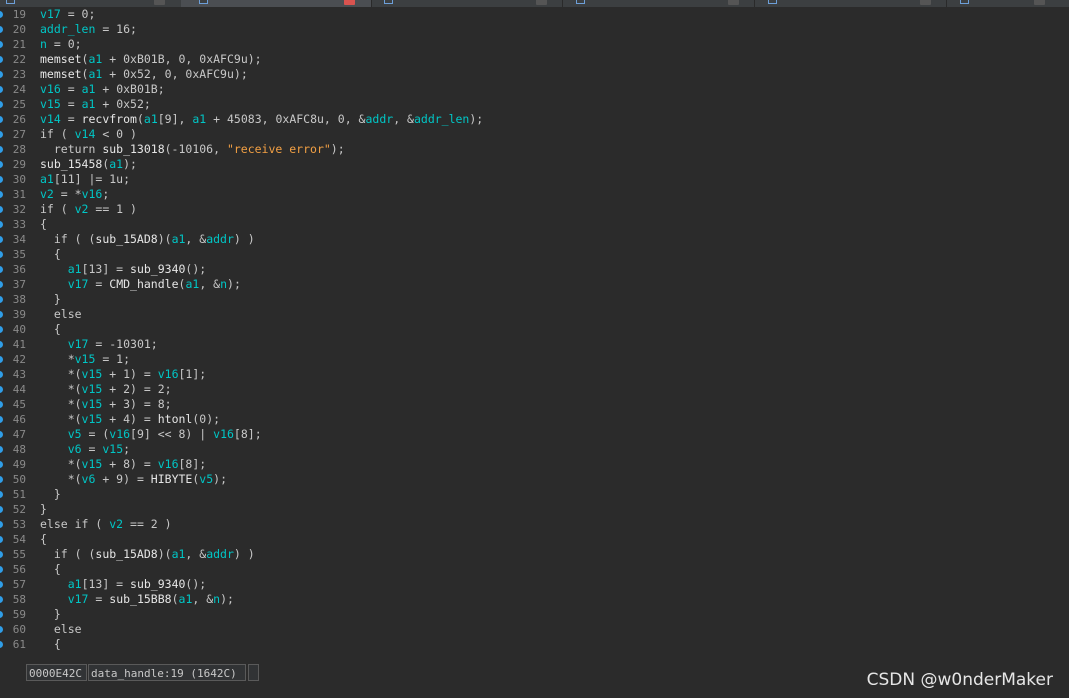 The width and height of the screenshot is (1069, 698). I want to click on code-line: 61 {, so click(534, 644).